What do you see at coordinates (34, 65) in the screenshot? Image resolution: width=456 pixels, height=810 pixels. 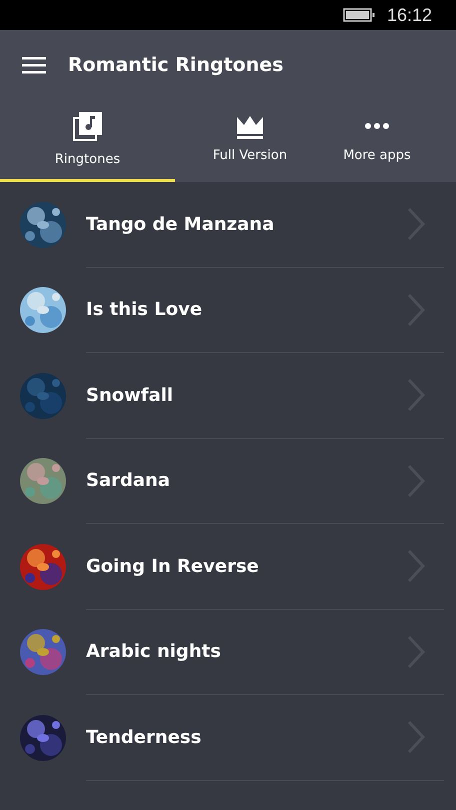 I see `menu-icon` at bounding box center [34, 65].